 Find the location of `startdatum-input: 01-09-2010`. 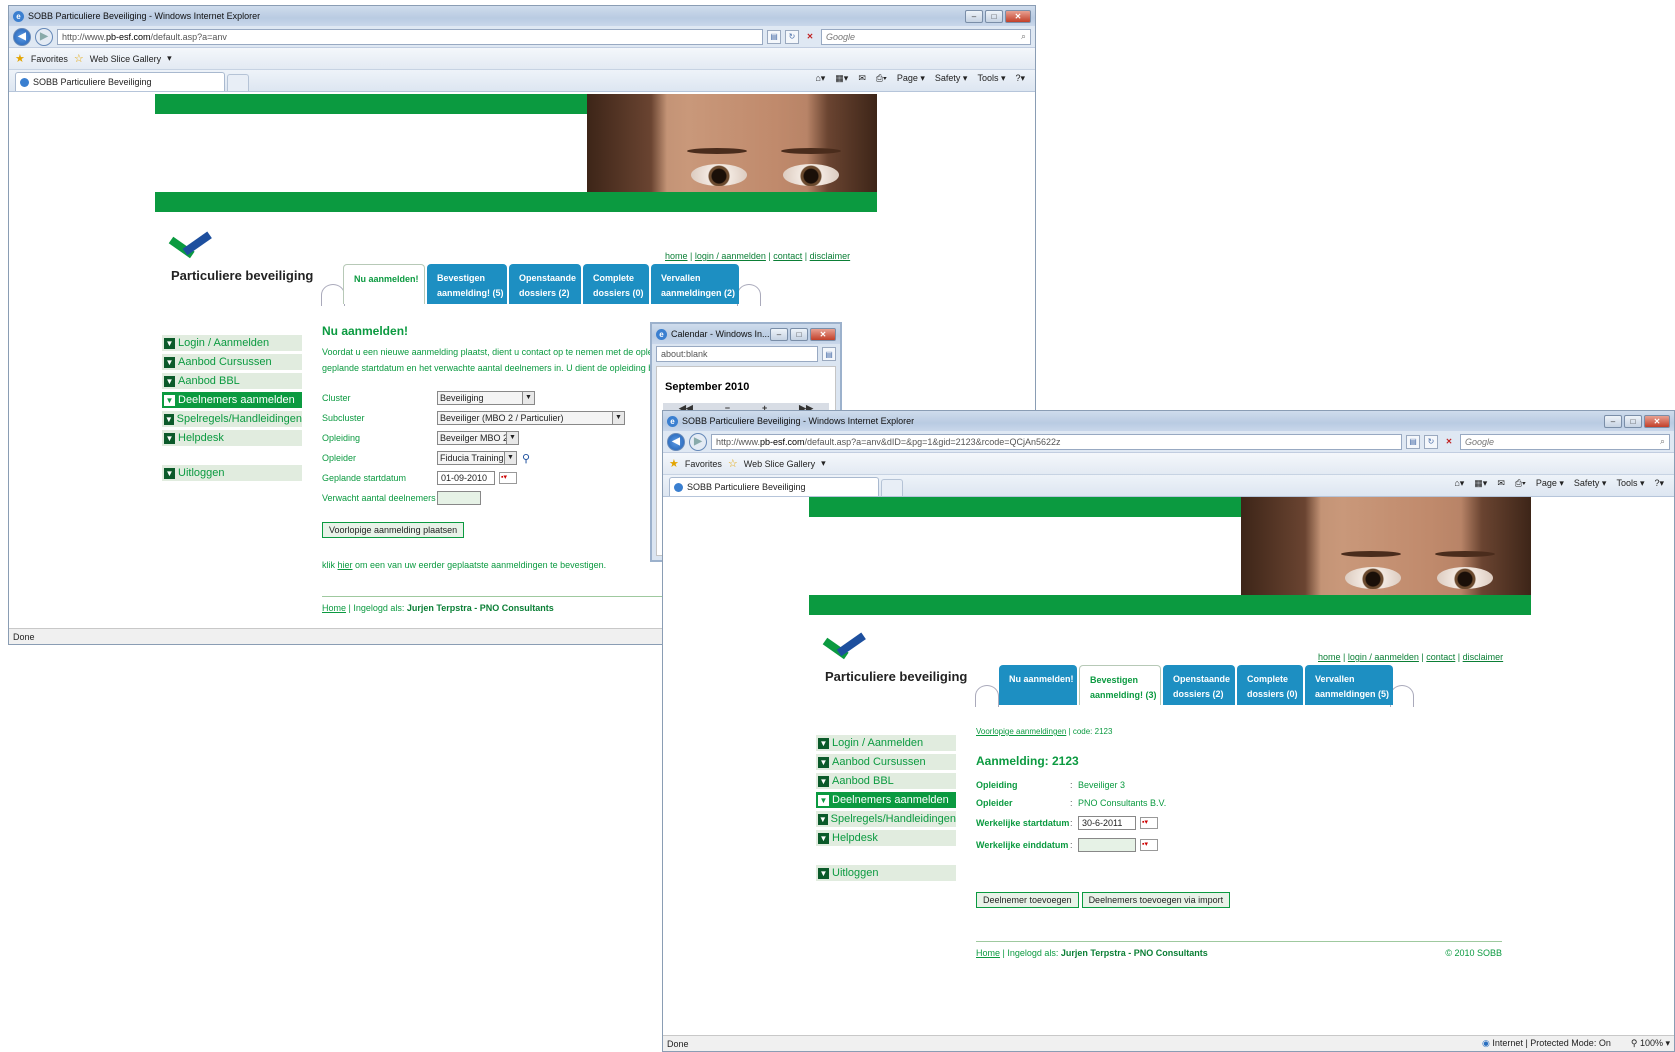

startdatum-input: 01-09-2010 is located at coordinates (466, 478).